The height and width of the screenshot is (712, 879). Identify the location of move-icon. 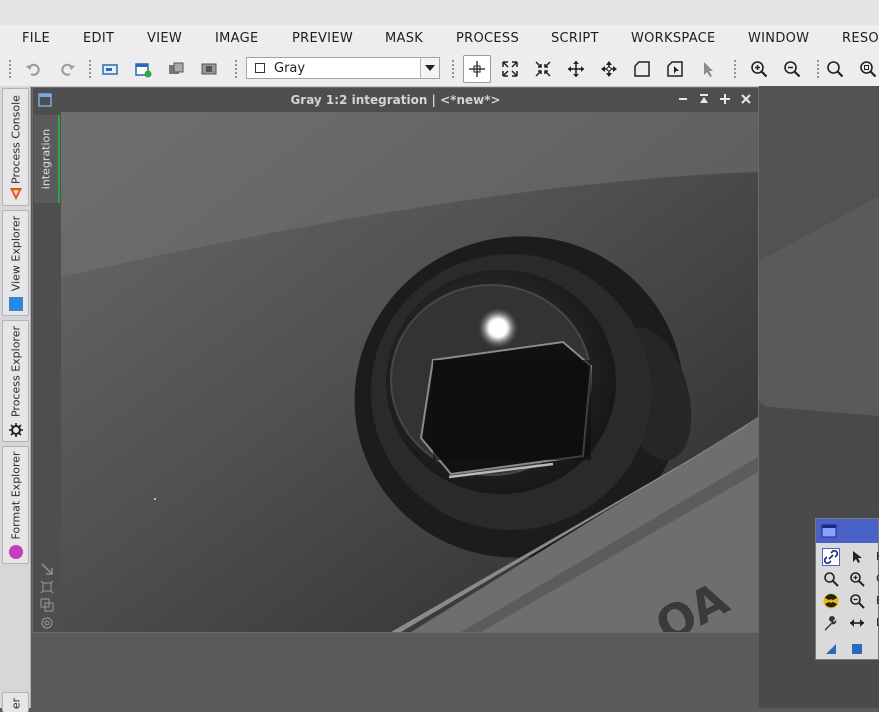
(609, 69).